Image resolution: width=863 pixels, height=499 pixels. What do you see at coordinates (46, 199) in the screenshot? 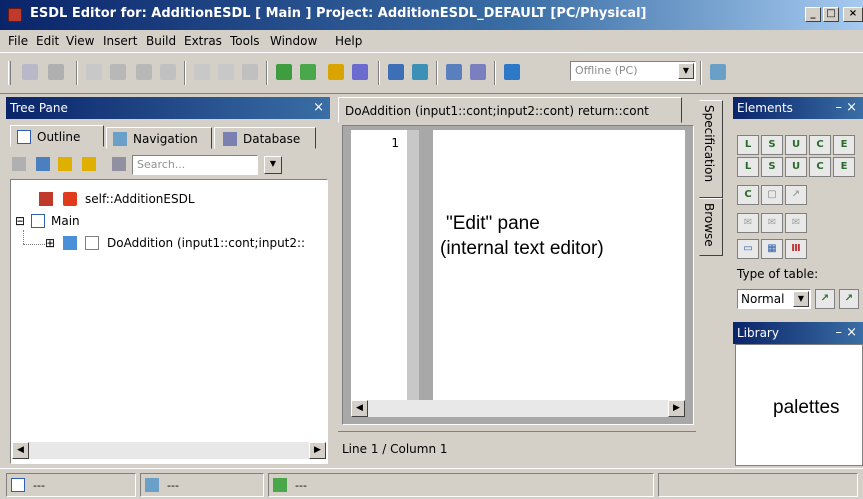
I see `book-icon` at bounding box center [46, 199].